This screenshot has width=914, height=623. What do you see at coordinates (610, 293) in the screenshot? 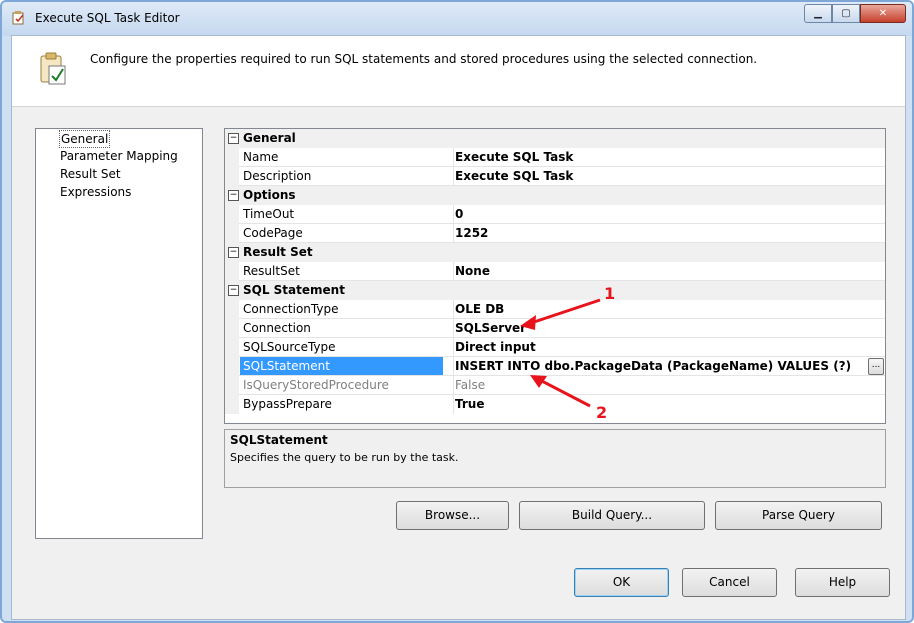
I see `annotation-number-1: 1` at bounding box center [610, 293].